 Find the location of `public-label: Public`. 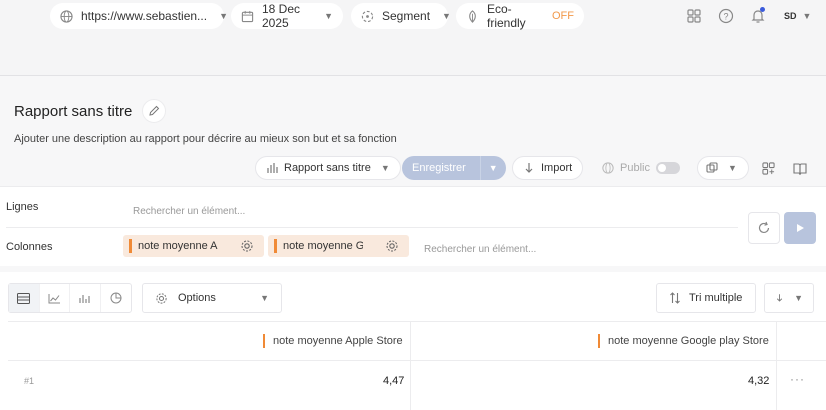

public-label: Public is located at coordinates (635, 168).